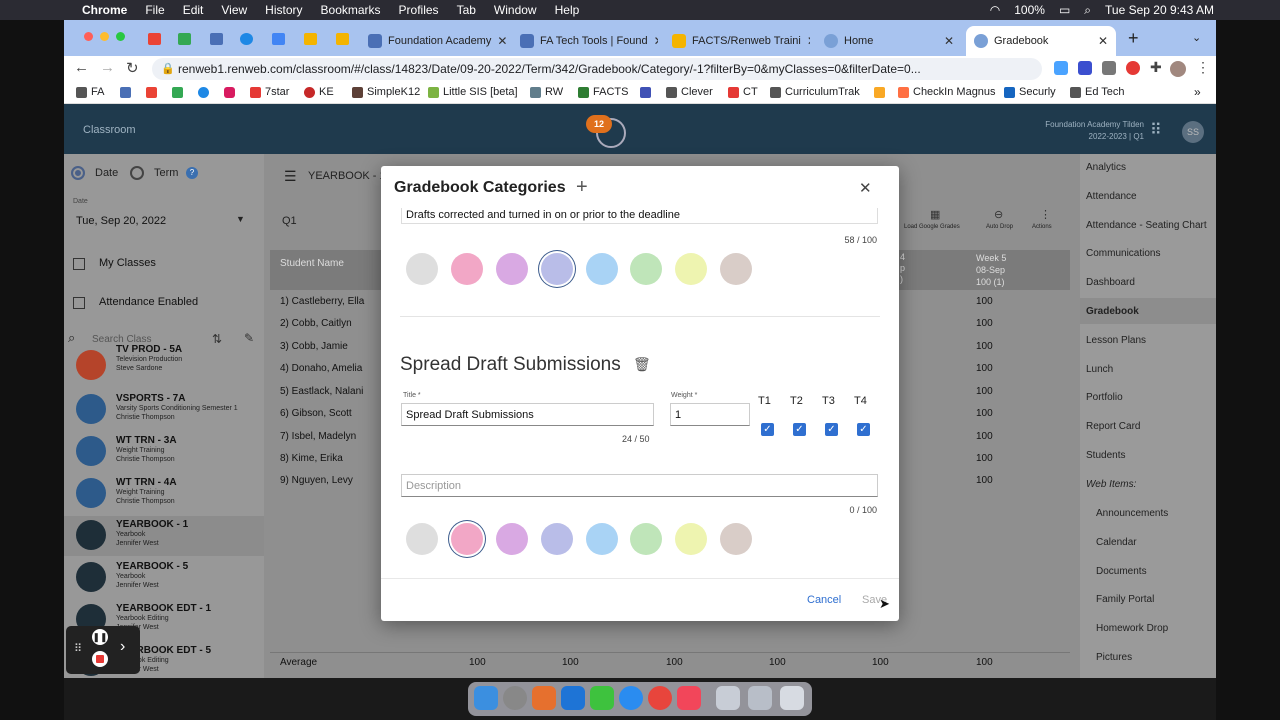  Describe the element at coordinates (419, 10) in the screenshot. I see `menu-item: Profiles` at that location.